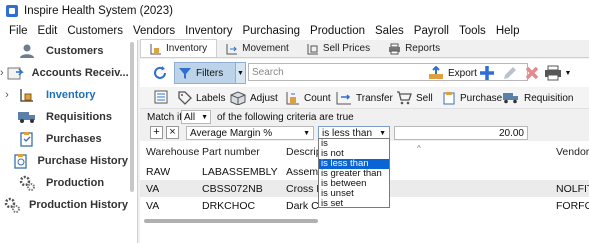  Describe the element at coordinates (165, 117) in the screenshot. I see `match-if-label: Match if` at that location.